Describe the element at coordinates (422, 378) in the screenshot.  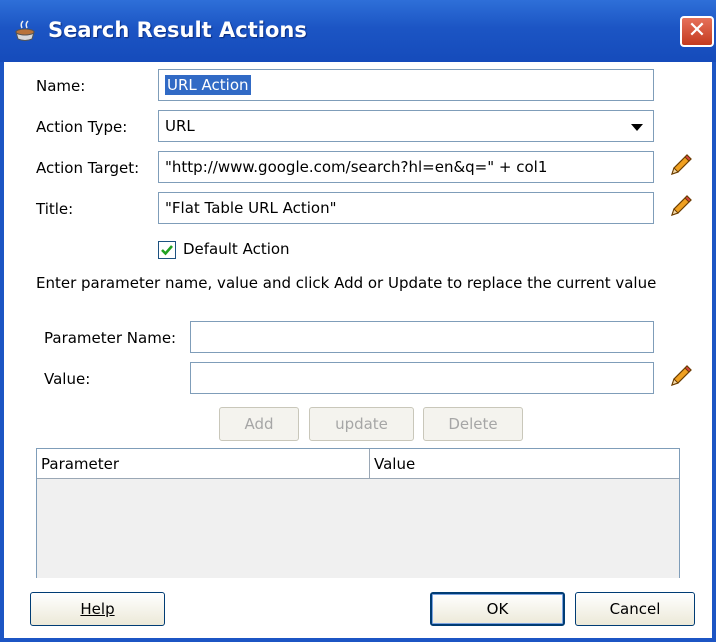
I see `value-field` at that location.